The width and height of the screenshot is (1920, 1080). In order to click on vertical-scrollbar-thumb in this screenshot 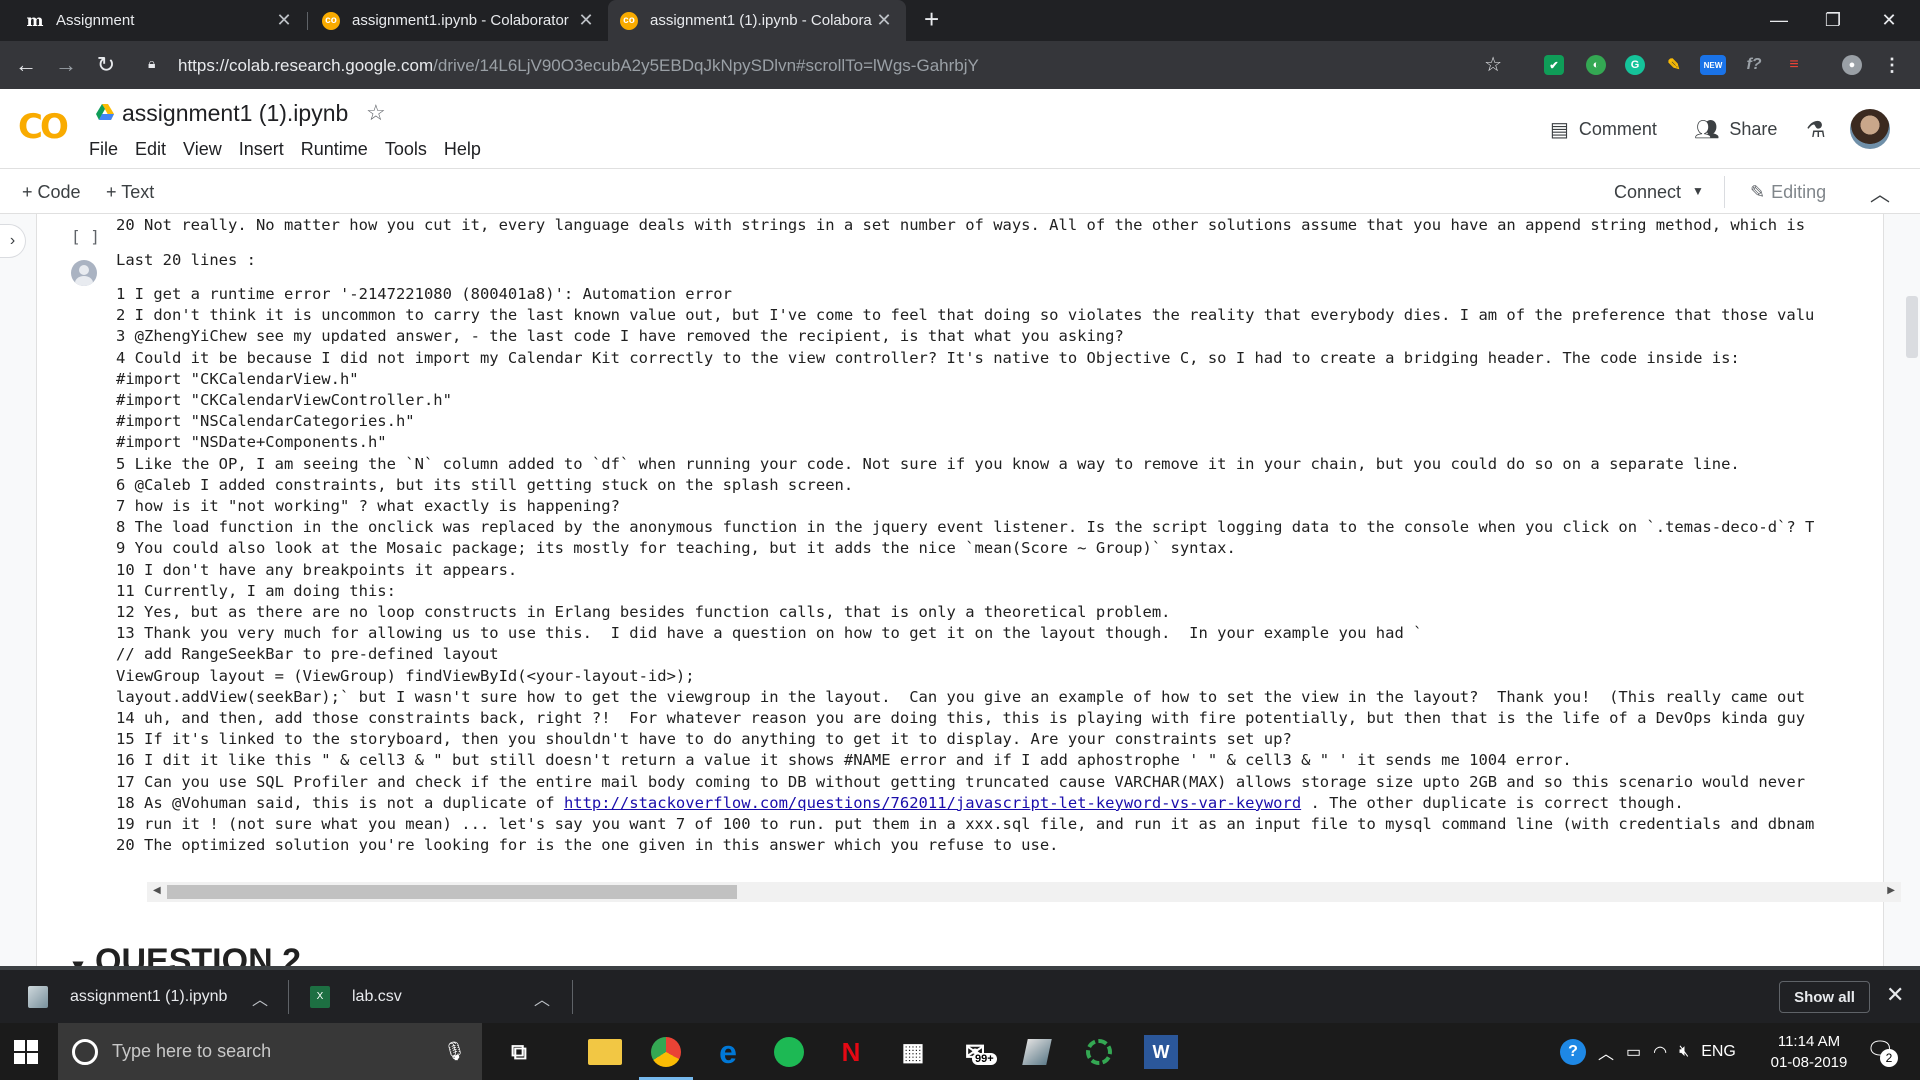, I will do `click(1912, 327)`.